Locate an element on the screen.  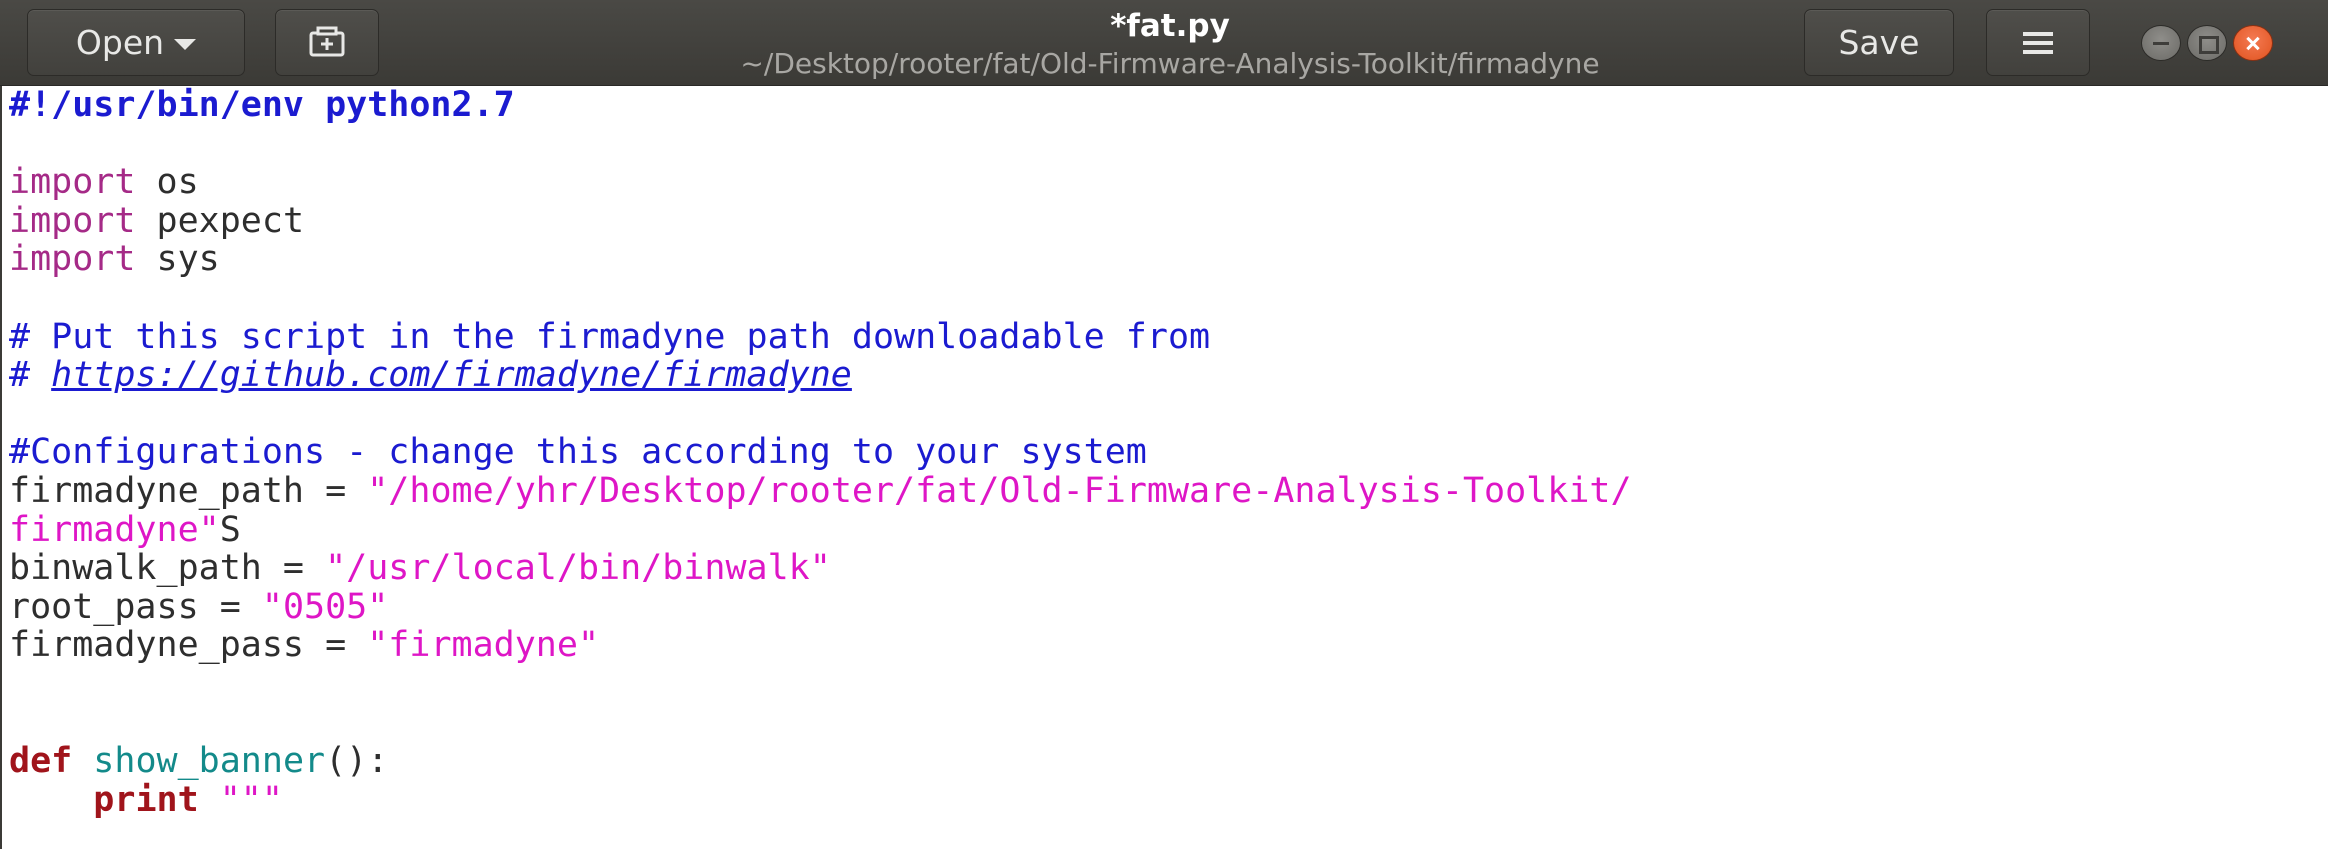
new-tab-button is located at coordinates (327, 42).